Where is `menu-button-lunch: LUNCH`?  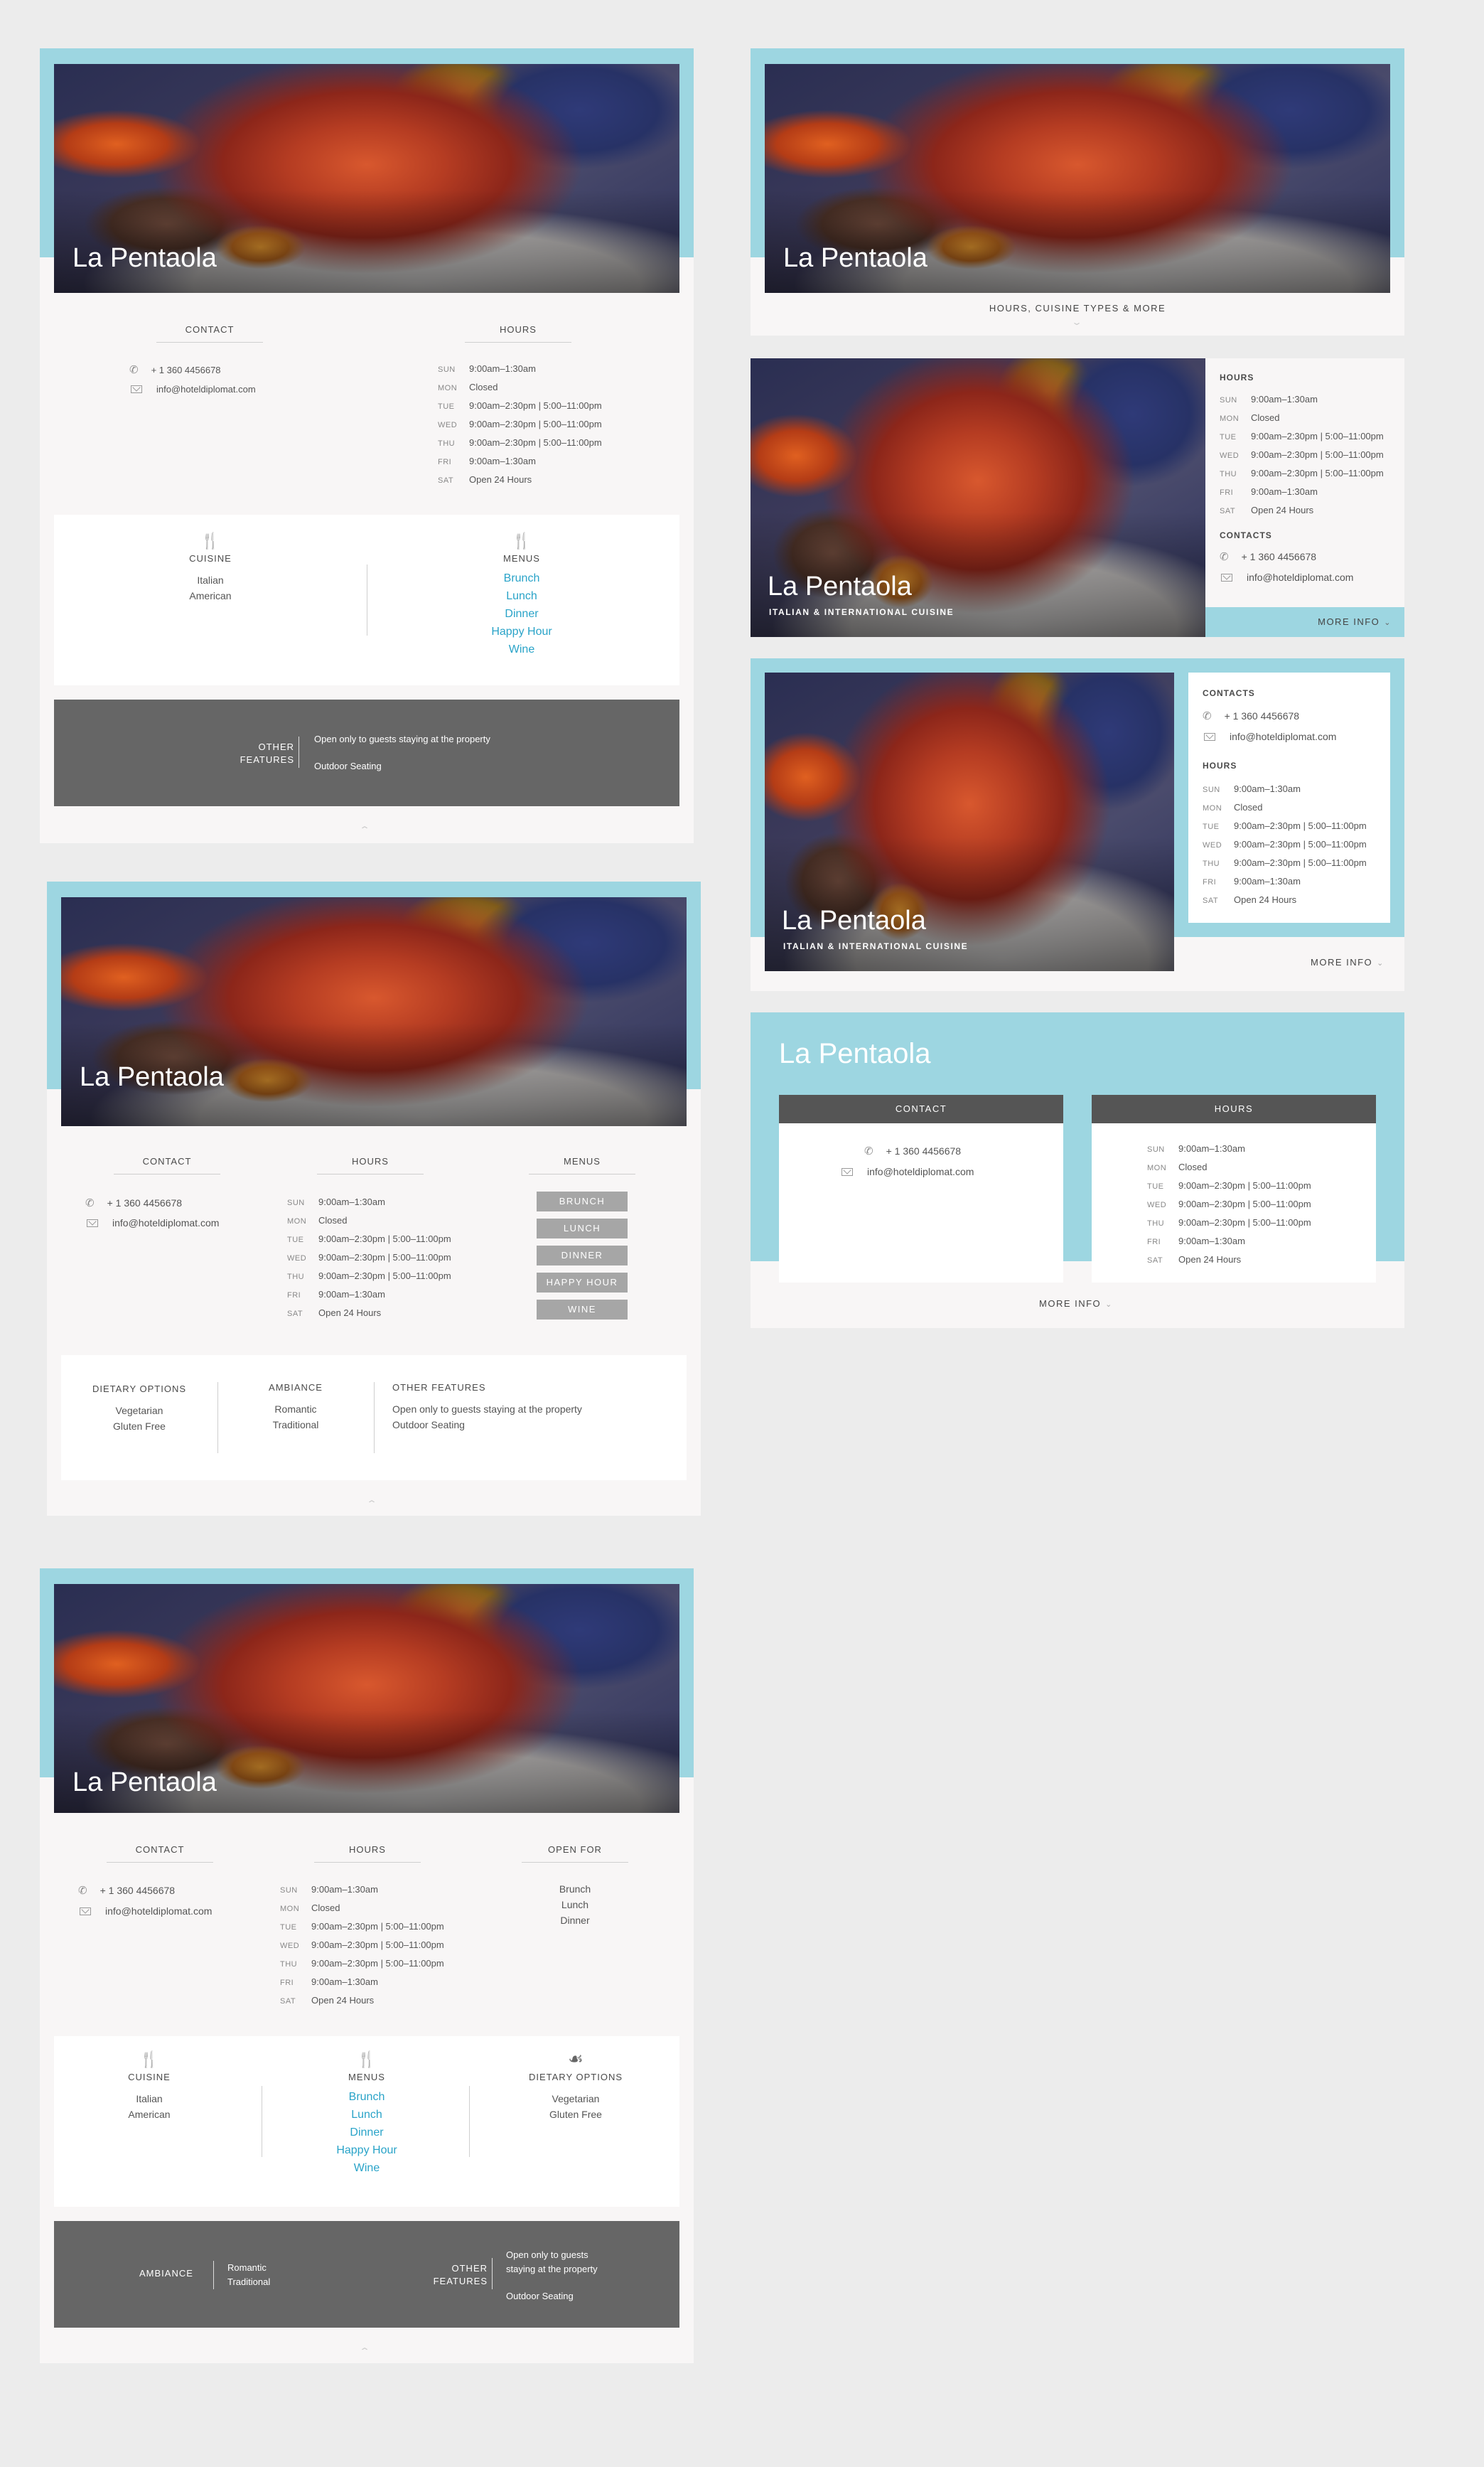
menu-button-lunch: LUNCH is located at coordinates (582, 1228).